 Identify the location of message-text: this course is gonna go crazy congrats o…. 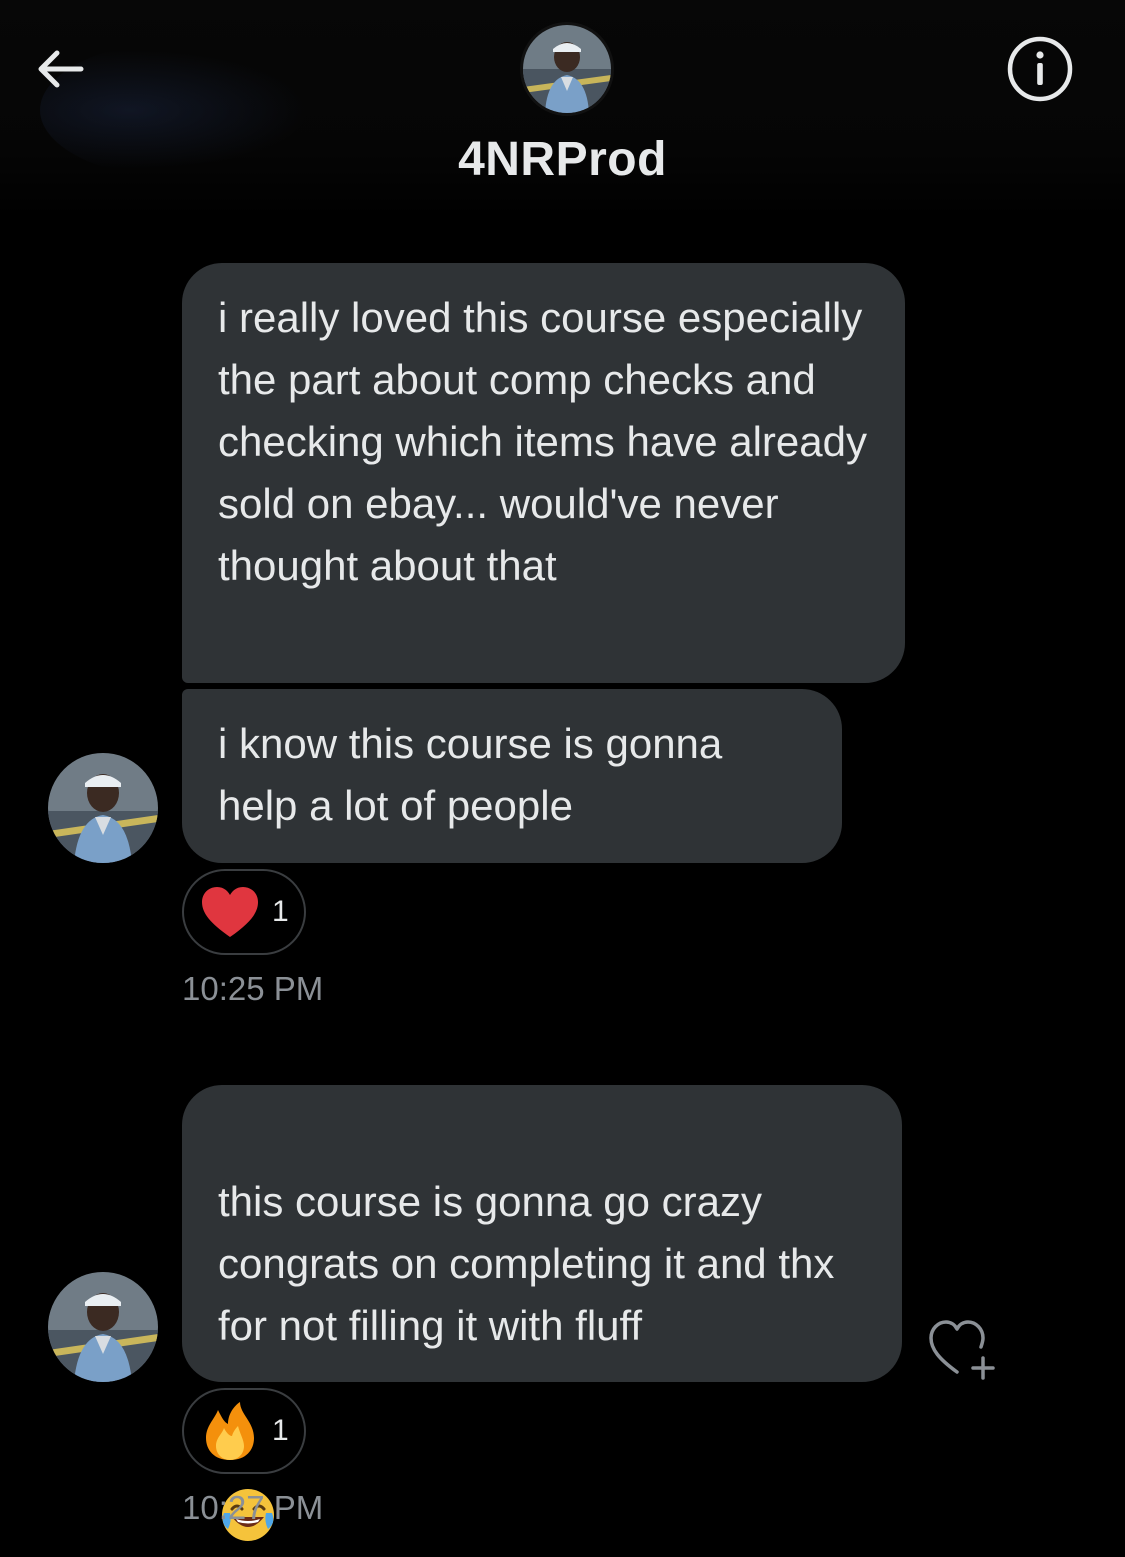
(526, 1263).